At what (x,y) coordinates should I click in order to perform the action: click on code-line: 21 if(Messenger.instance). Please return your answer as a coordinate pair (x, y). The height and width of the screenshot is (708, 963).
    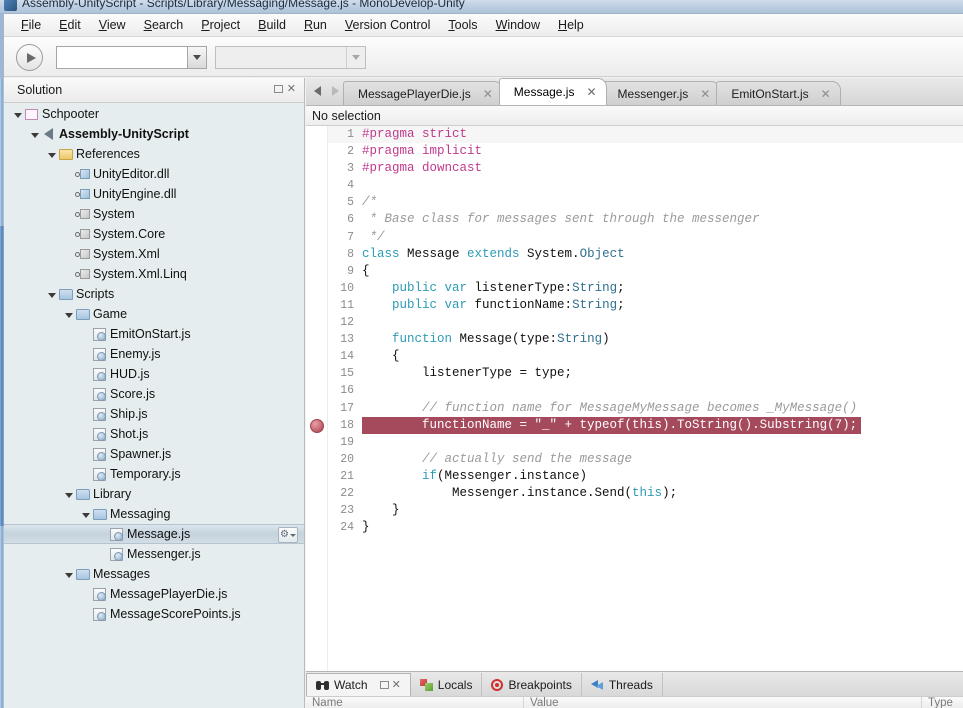
    Looking at the image, I should click on (645, 476).